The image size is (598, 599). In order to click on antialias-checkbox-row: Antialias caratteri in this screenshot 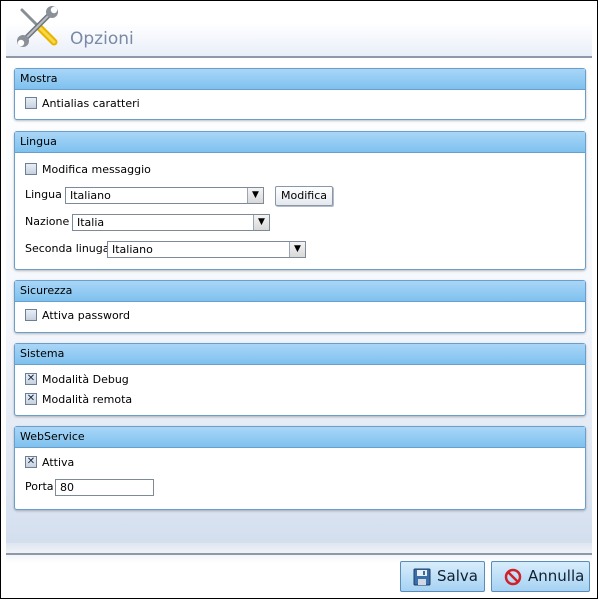, I will do `click(82, 104)`.